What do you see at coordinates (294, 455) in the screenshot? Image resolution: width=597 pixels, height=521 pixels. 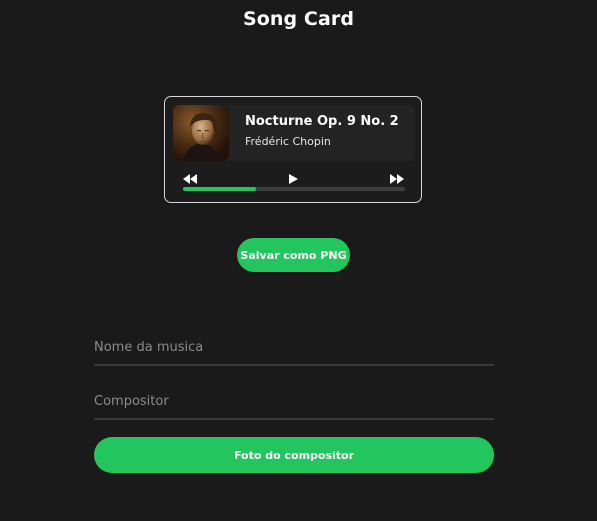 I see `composer-photo-button: Foto do compositor` at bounding box center [294, 455].